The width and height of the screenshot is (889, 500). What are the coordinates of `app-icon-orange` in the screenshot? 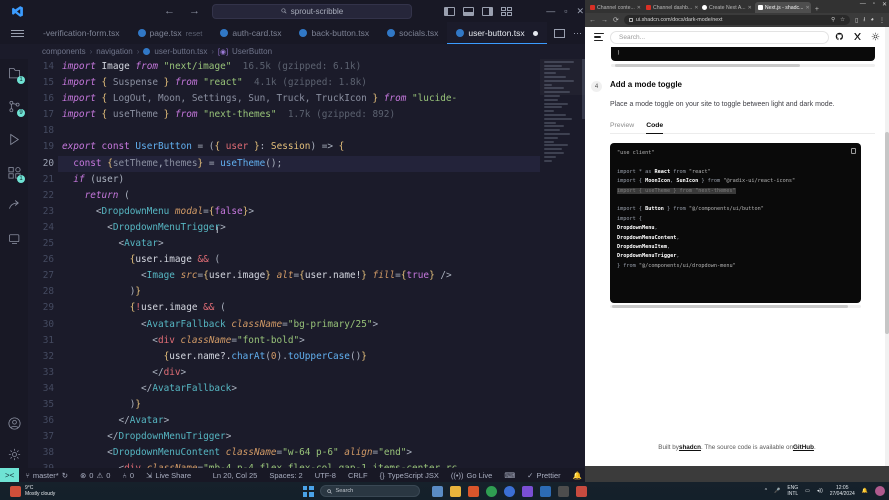 It's located at (473, 491).